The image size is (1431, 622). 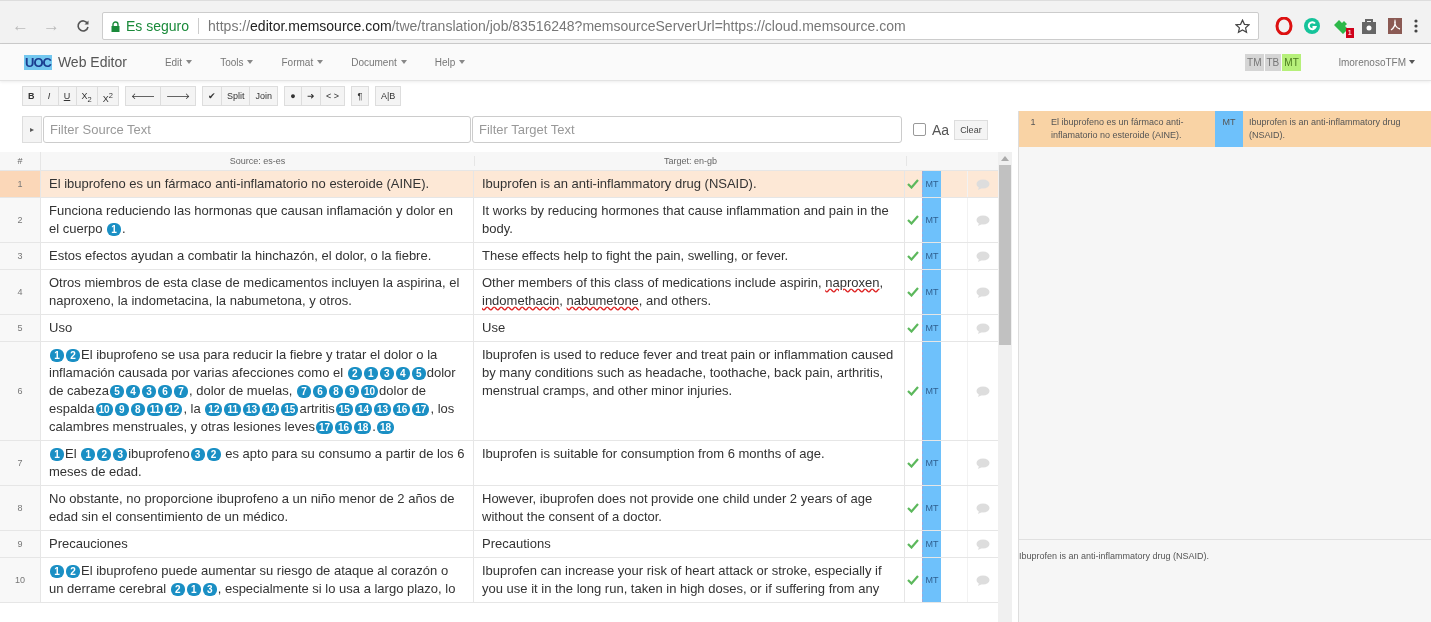 What do you see at coordinates (38, 62) in the screenshot?
I see `logo: UOC` at bounding box center [38, 62].